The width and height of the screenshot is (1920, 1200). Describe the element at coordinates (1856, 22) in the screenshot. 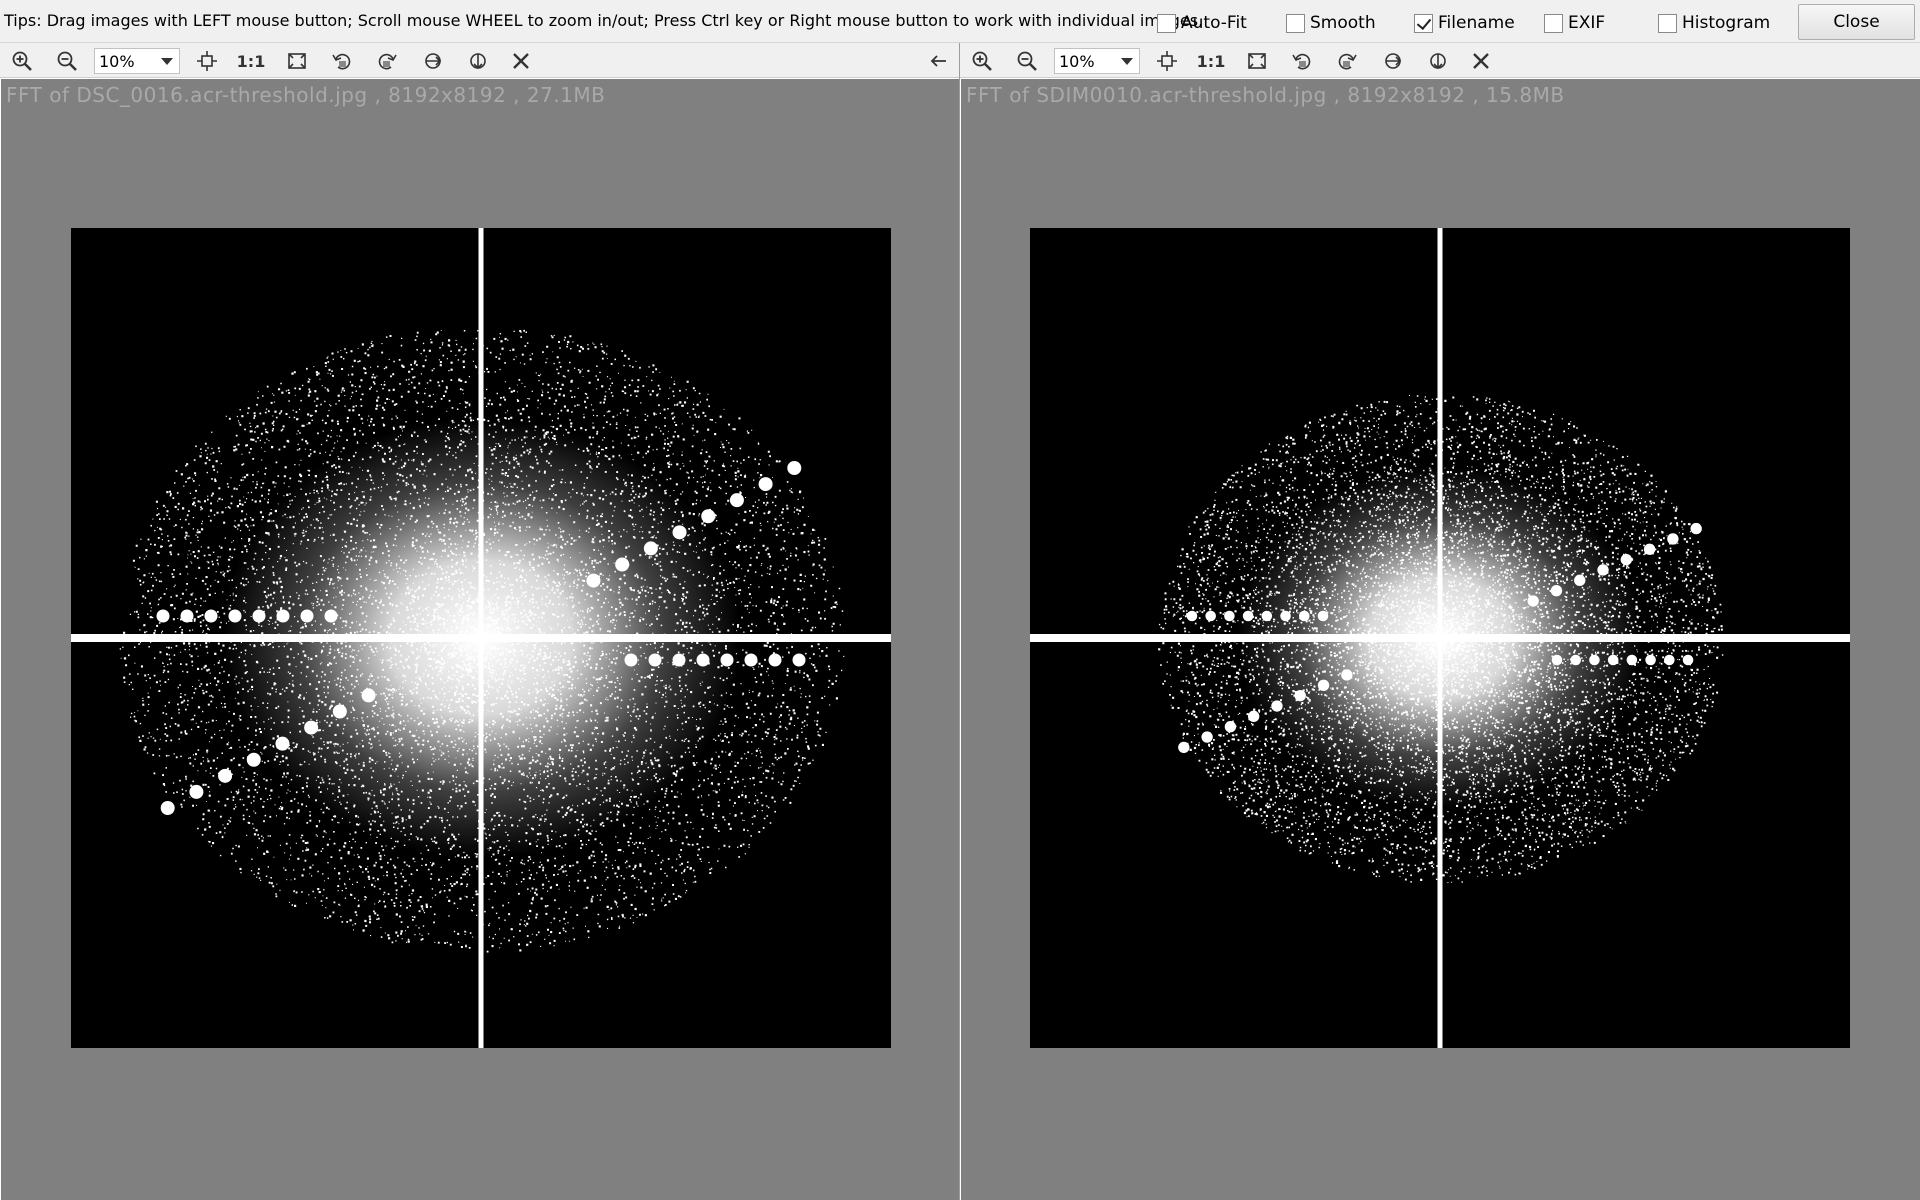

I see `close-button: Close` at that location.